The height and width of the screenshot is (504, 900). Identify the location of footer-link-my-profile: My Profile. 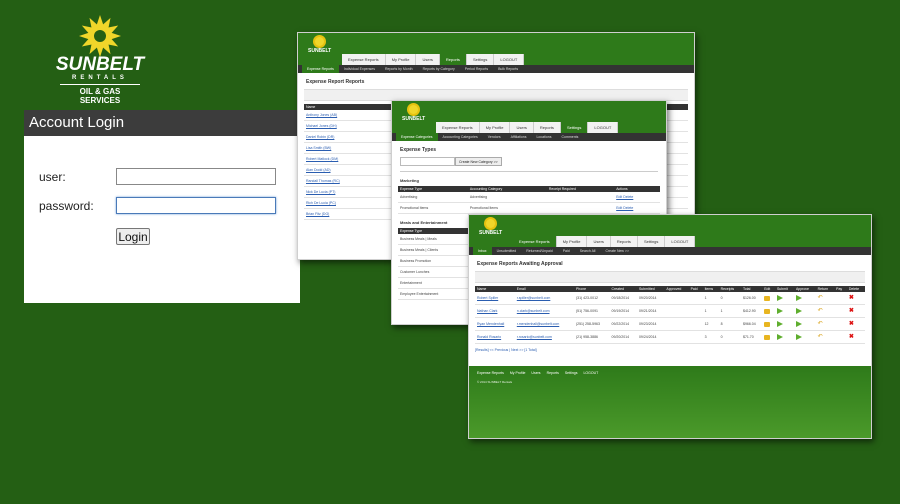
(518, 373).